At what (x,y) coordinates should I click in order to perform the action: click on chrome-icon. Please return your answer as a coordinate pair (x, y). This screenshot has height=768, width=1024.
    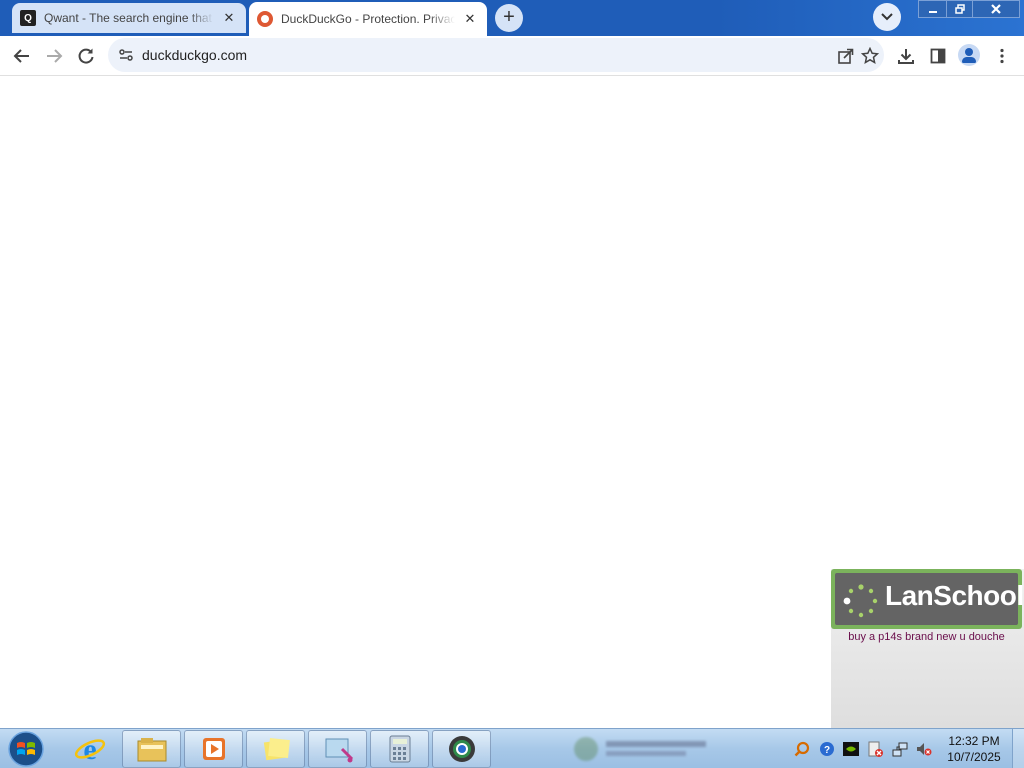
    Looking at the image, I should click on (461, 749).